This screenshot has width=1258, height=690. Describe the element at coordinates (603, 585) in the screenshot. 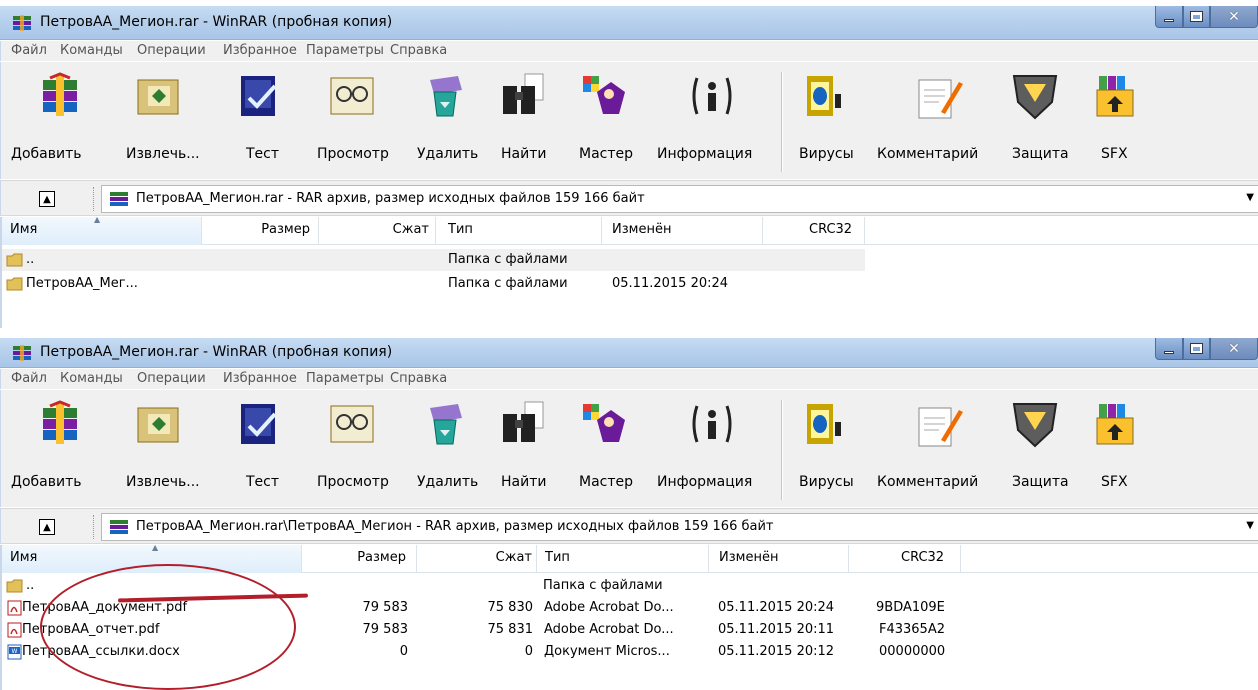

I see `row-type: Папка с файлами` at that location.